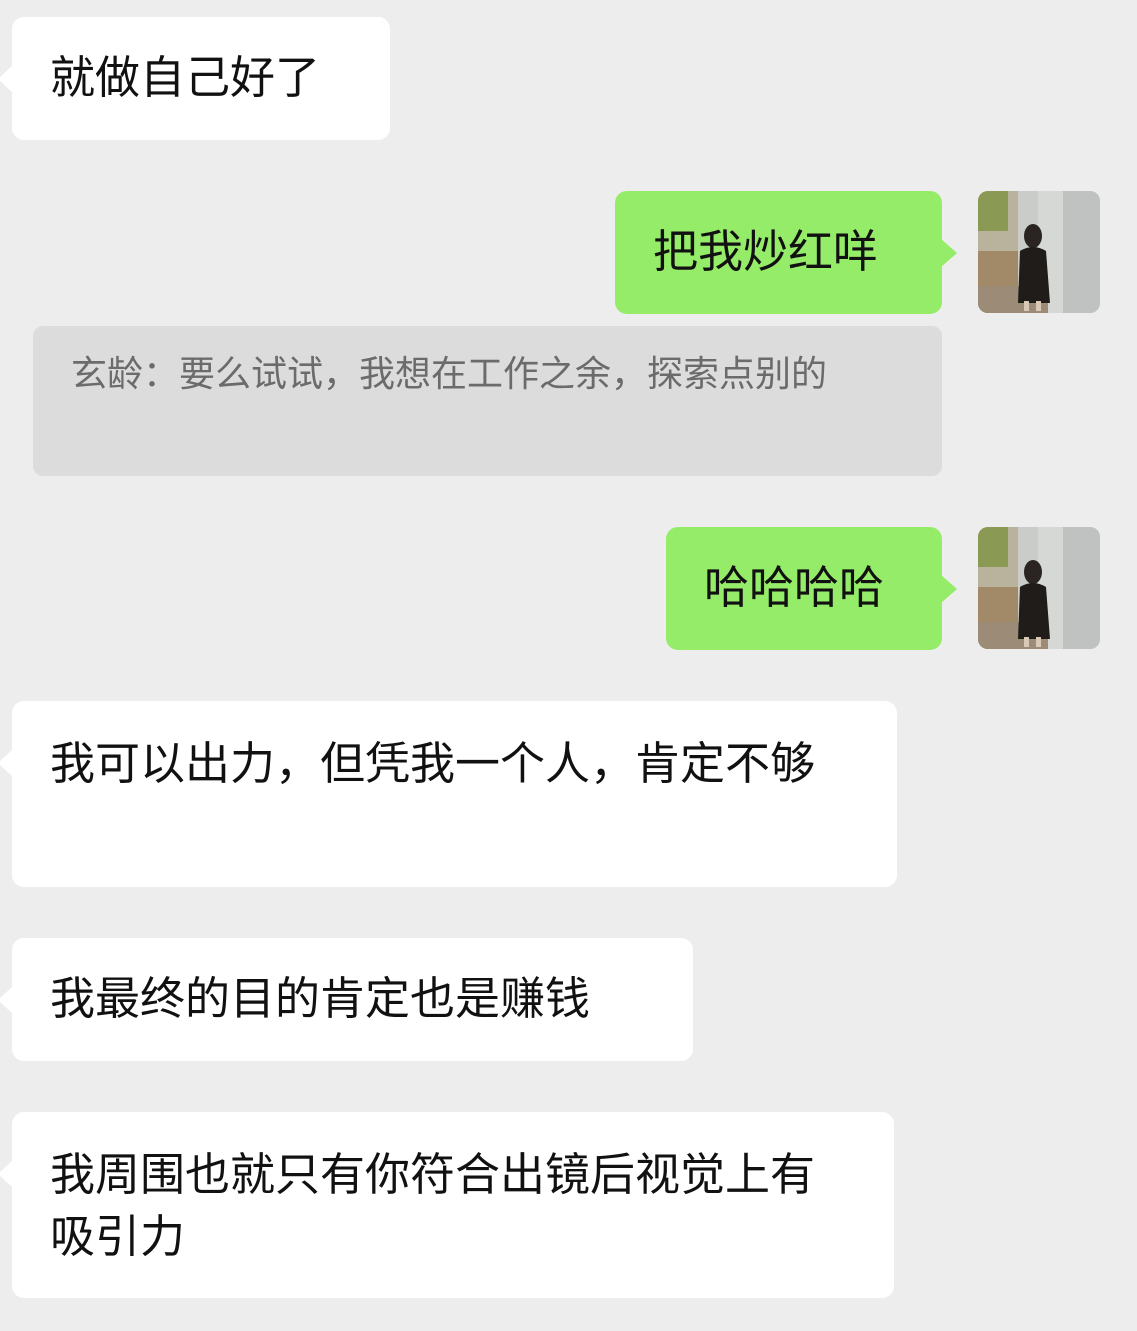  I want to click on message-text: 我可以出力，但凭我一个人，肯定不够, so click(433, 763).